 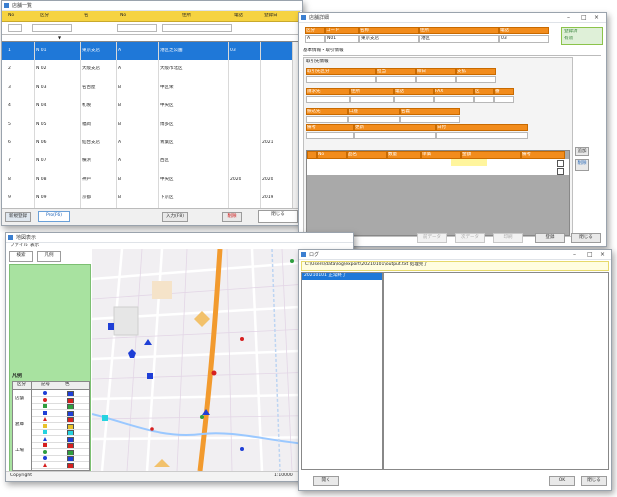 What do you see at coordinates (278, 216) in the screenshot?
I see `close-button: 閉じる` at bounding box center [278, 216].